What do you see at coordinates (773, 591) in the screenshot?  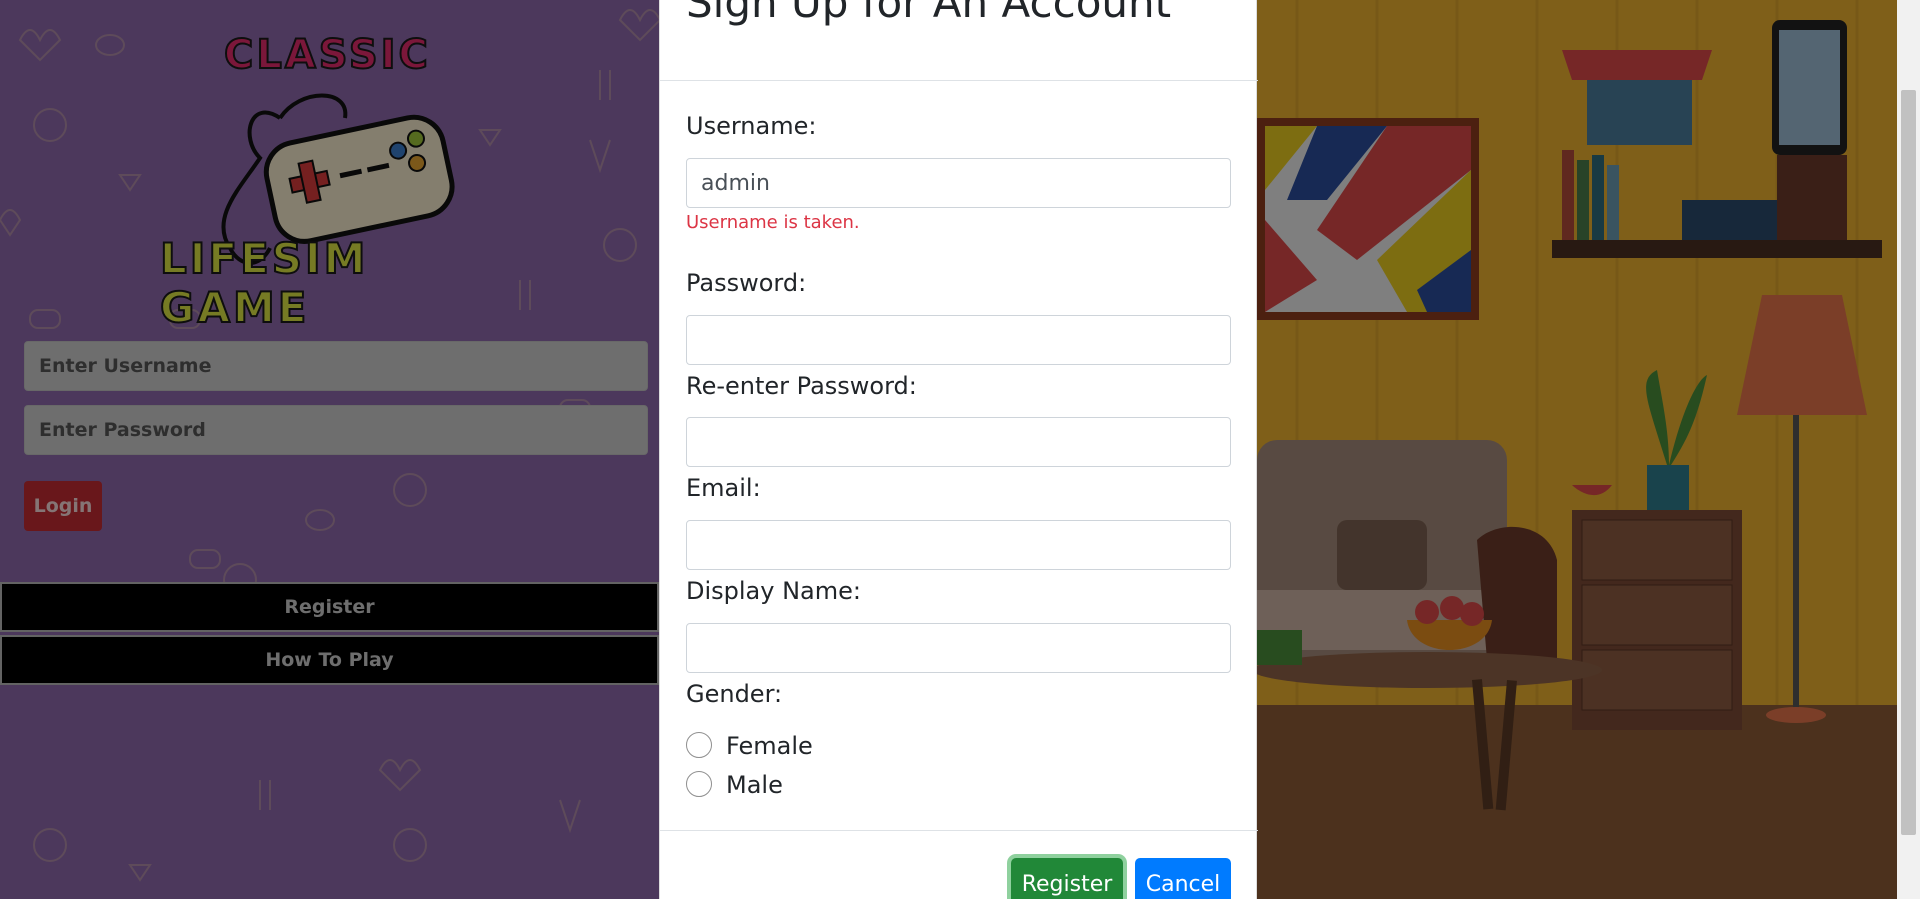 I see `display-name-label: Display Name:` at bounding box center [773, 591].